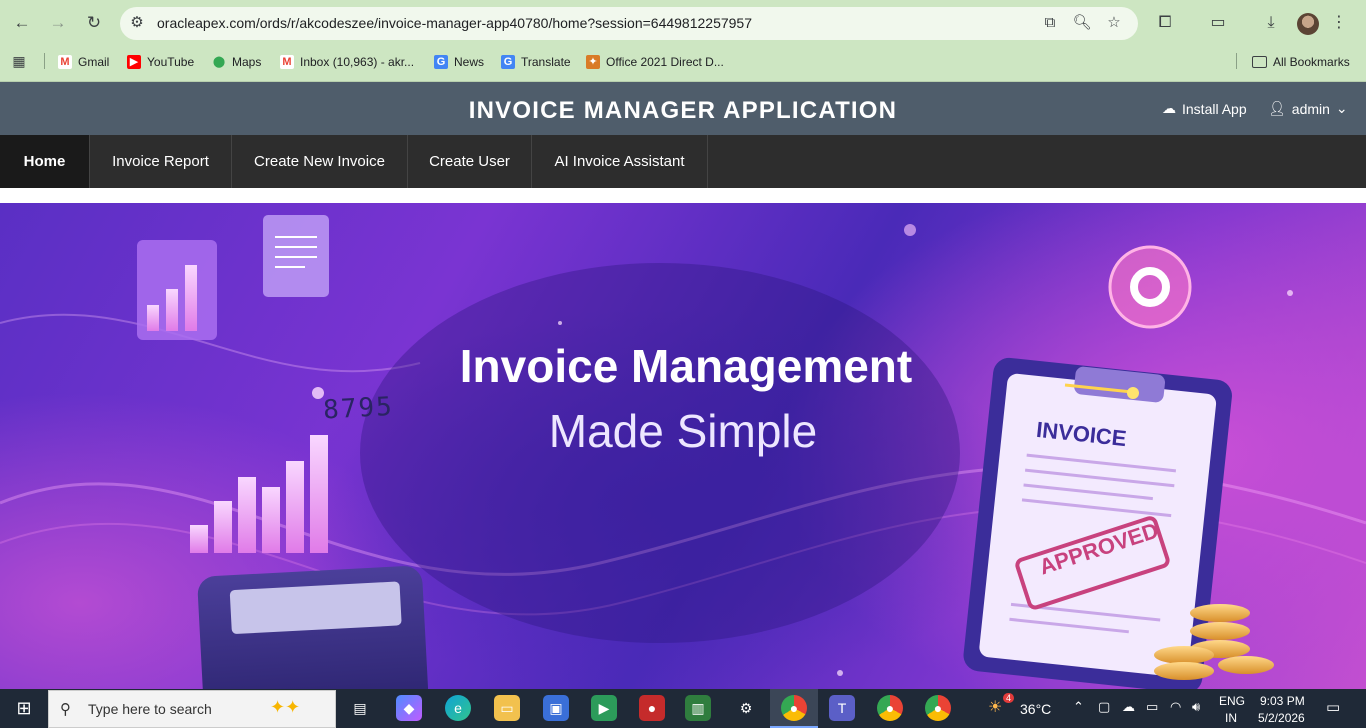  What do you see at coordinates (604, 708) in the screenshot?
I see `media-app-icon: ▶` at bounding box center [604, 708].